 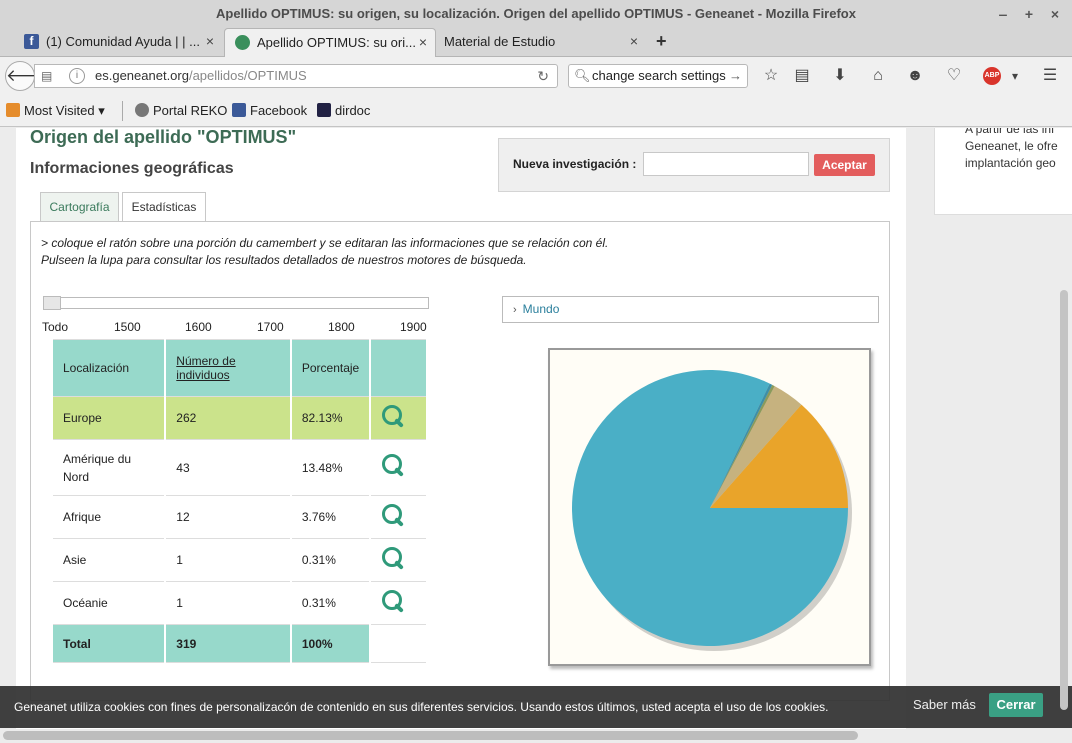 What do you see at coordinates (1055, 14) in the screenshot?
I see `close-window-icon: ×` at bounding box center [1055, 14].